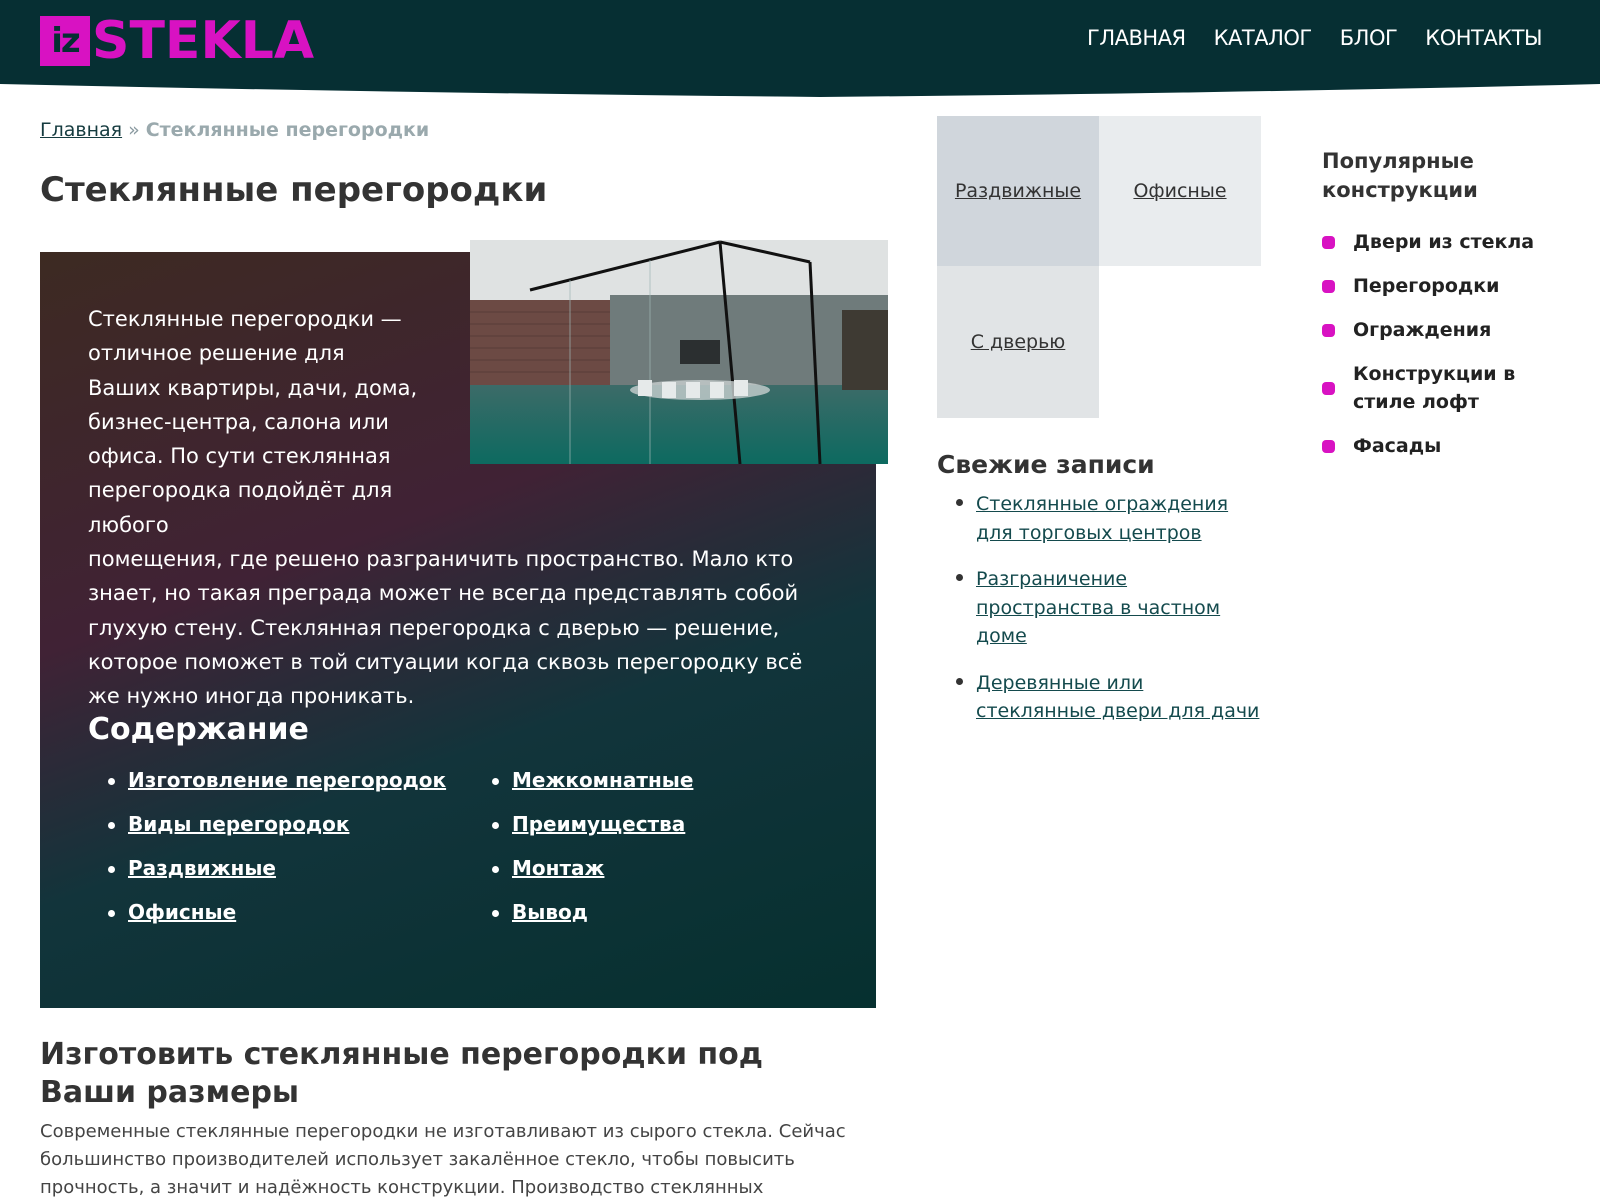 The width and height of the screenshot is (1600, 1200). I want to click on toc-item: Межкомнатные, so click(592, 790).